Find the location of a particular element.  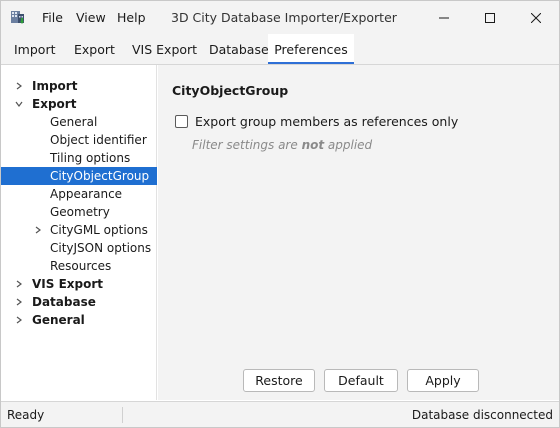

export-references-checkbox is located at coordinates (181, 121).